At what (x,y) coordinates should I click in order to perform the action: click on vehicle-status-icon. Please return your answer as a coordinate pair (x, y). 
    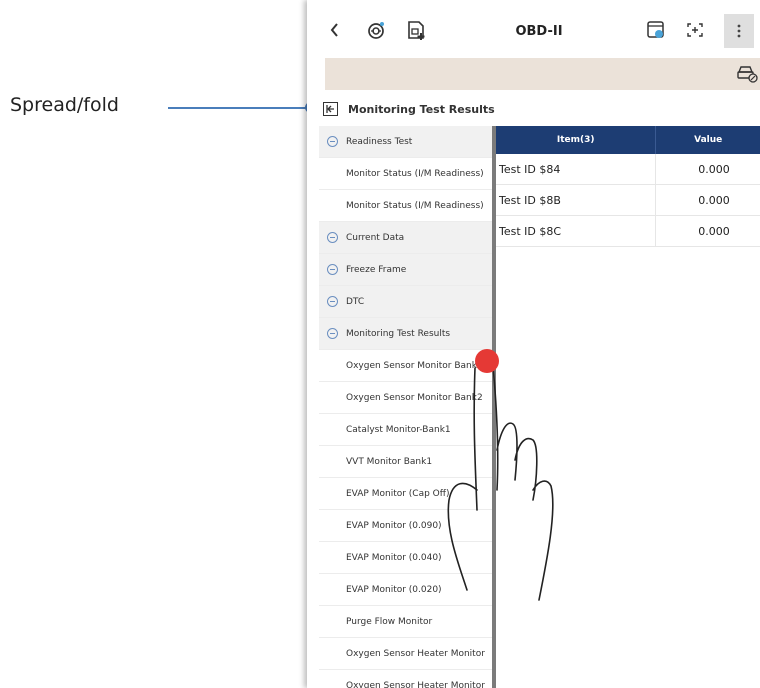
    Looking at the image, I should click on (747, 74).